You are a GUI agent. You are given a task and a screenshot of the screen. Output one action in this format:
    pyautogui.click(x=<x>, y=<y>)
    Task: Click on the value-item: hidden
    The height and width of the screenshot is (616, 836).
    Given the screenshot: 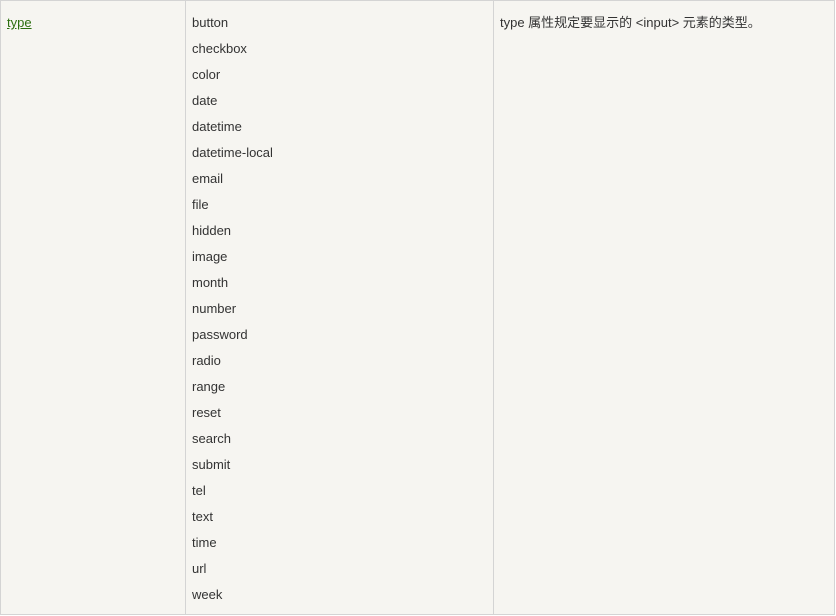 What is the action you would take?
    pyautogui.click(x=212, y=230)
    